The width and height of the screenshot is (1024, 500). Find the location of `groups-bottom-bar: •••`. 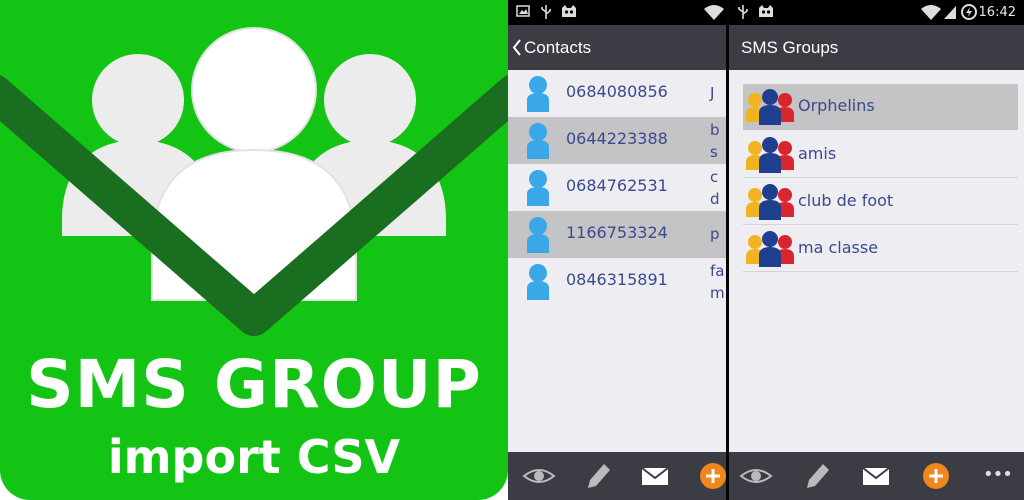

groups-bottom-bar: ••• is located at coordinates (876, 476).